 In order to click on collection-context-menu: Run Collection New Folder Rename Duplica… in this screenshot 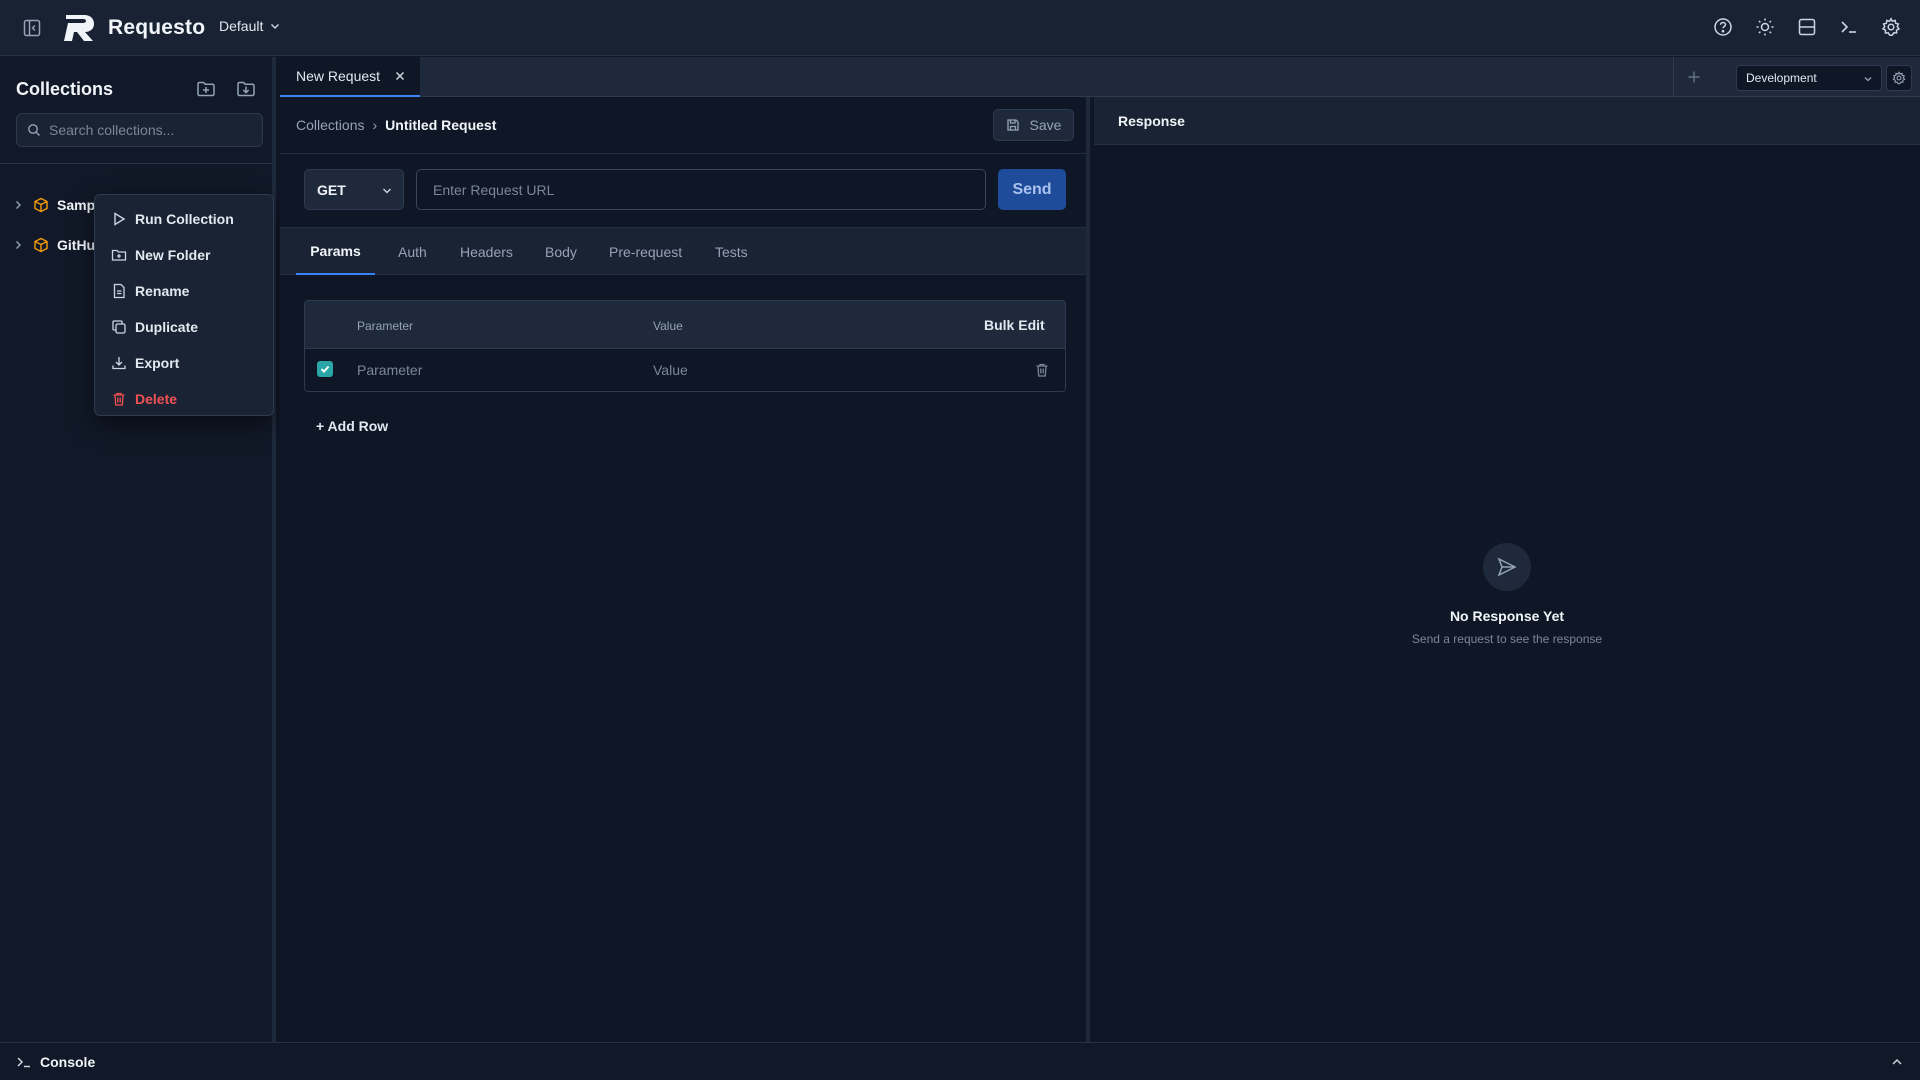, I will do `click(184, 305)`.